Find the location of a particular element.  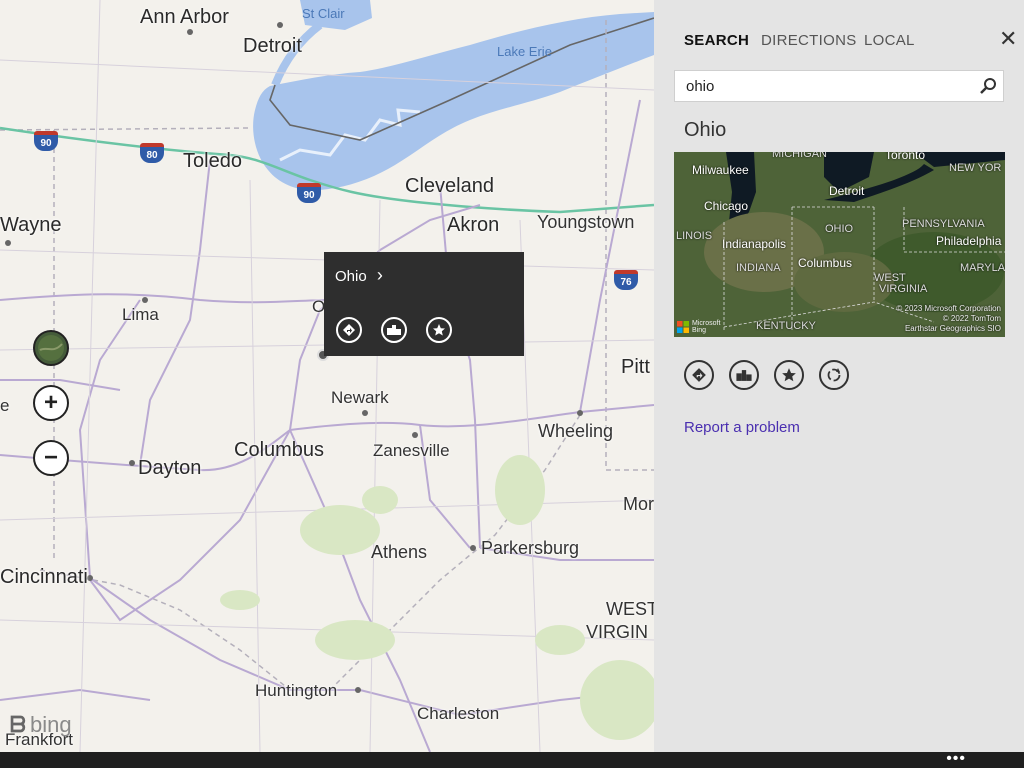

map-label: Toledo is located at coordinates (212, 161).